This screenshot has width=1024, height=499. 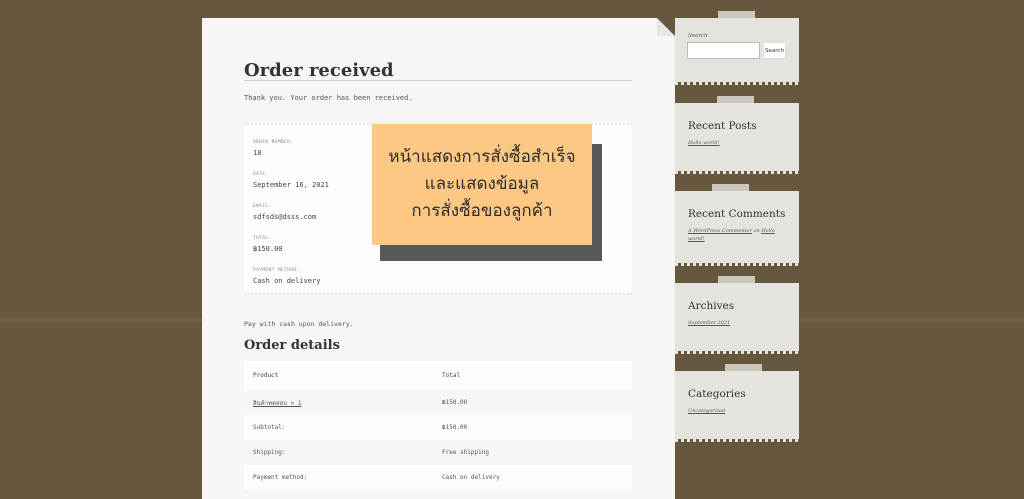 I want to click on title-divider, so click(x=438, y=80).